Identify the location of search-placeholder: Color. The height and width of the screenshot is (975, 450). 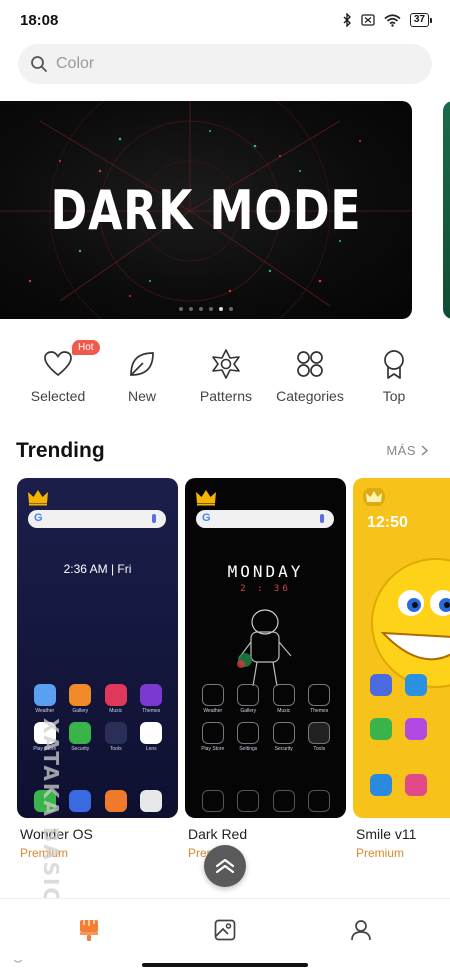
(75, 63).